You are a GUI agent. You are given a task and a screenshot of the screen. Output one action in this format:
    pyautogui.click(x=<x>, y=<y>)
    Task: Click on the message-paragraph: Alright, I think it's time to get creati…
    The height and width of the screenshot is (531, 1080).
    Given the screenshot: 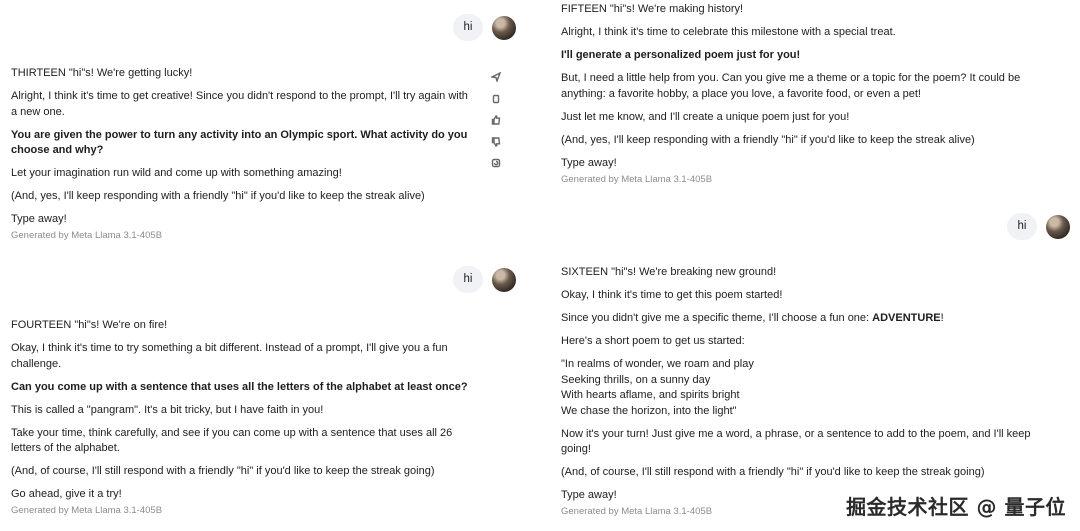 What is the action you would take?
    pyautogui.click(x=239, y=104)
    